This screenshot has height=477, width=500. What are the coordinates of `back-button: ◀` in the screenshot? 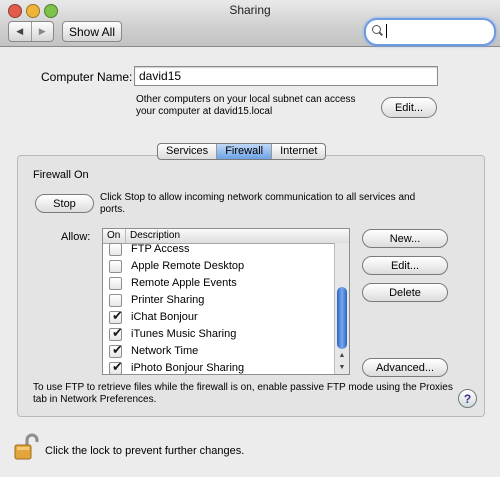 It's located at (20, 31).